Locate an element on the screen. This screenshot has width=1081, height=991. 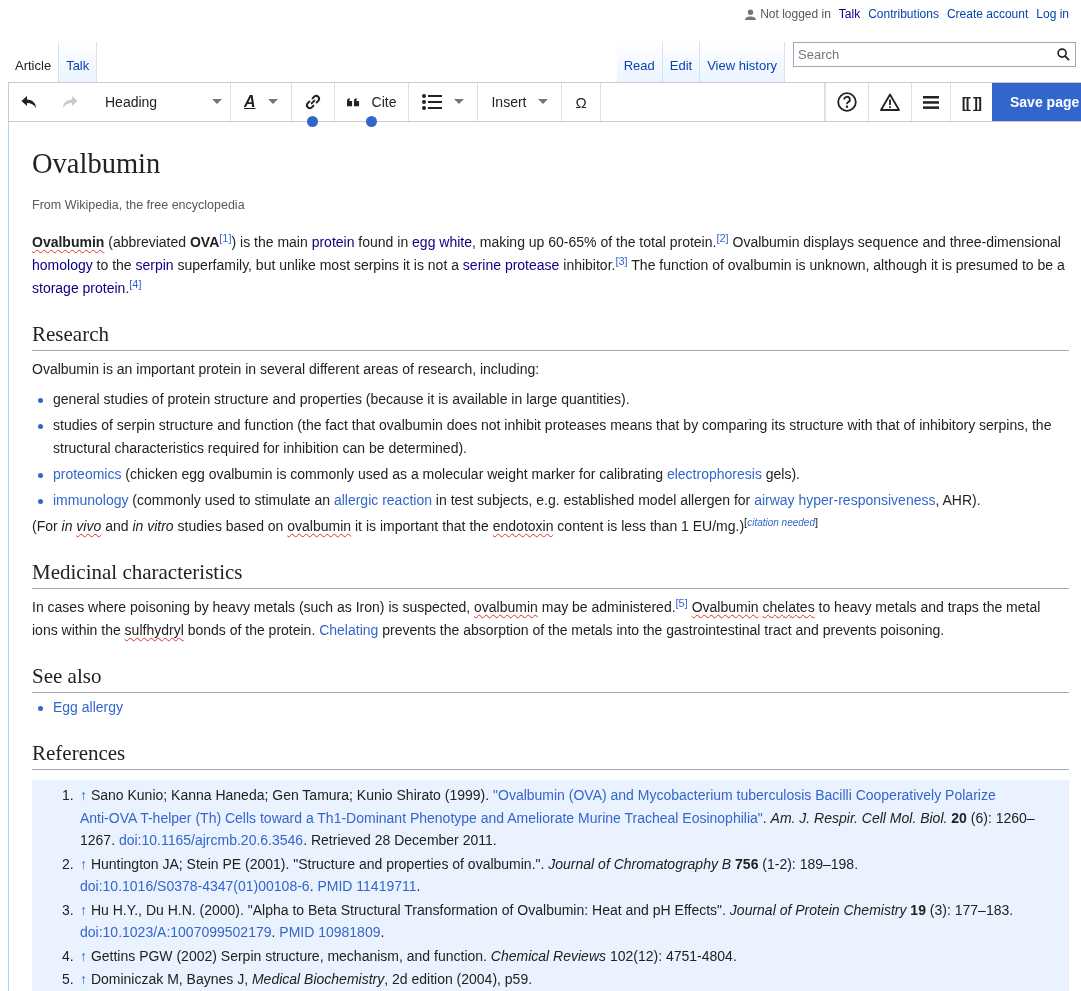
tab: View history is located at coordinates (742, 62).